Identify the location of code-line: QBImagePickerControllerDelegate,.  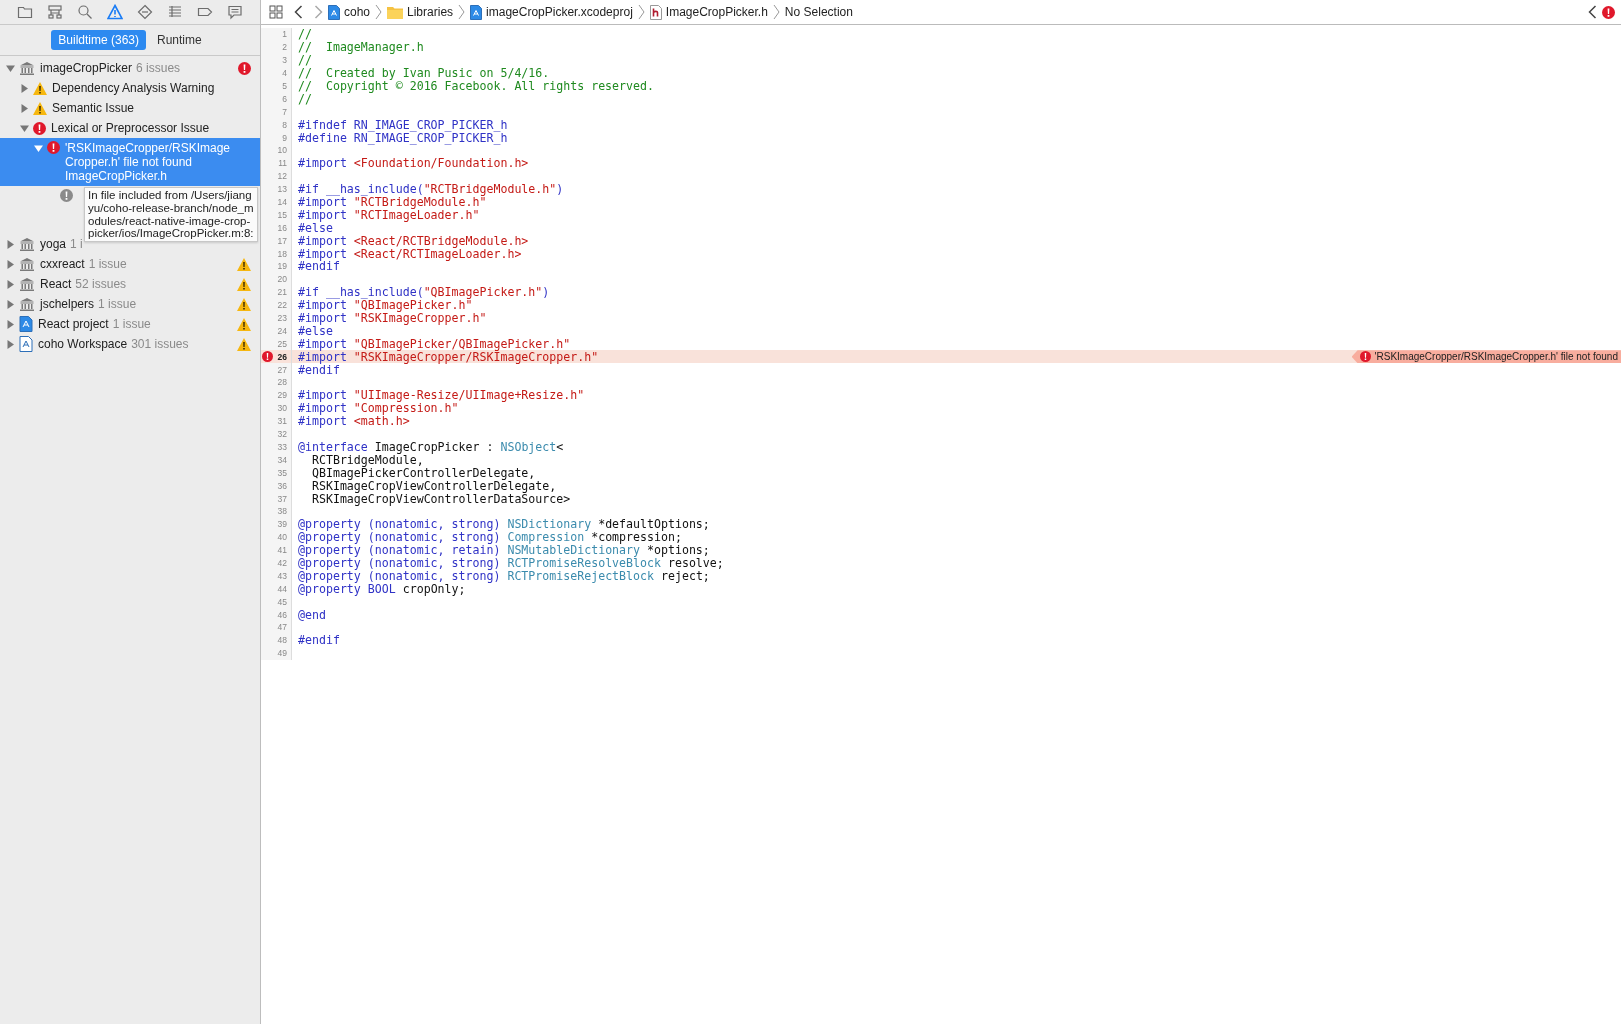
(423, 472).